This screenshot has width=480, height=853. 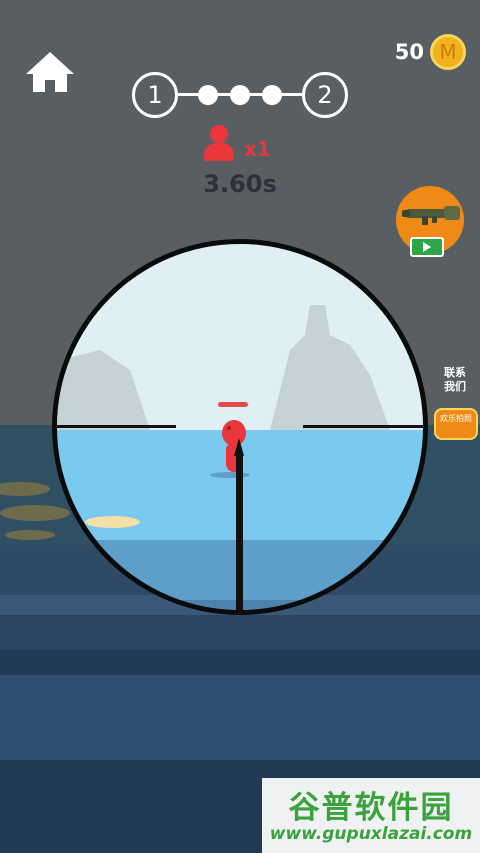 I want to click on target-health-bar, so click(x=233, y=404).